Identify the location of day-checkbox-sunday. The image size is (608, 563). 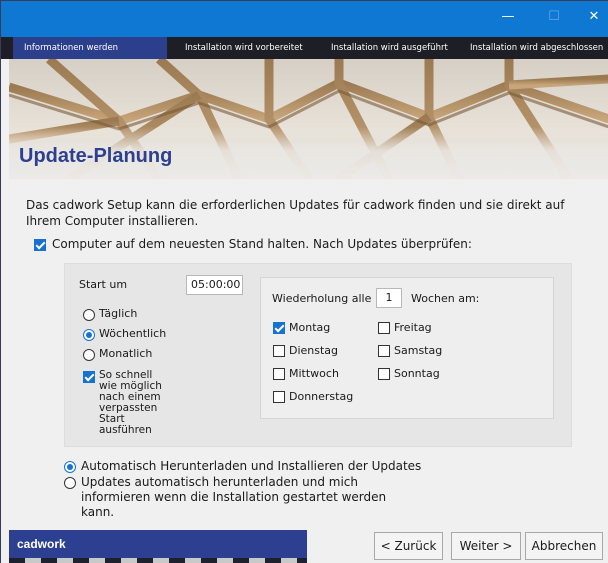
(384, 374).